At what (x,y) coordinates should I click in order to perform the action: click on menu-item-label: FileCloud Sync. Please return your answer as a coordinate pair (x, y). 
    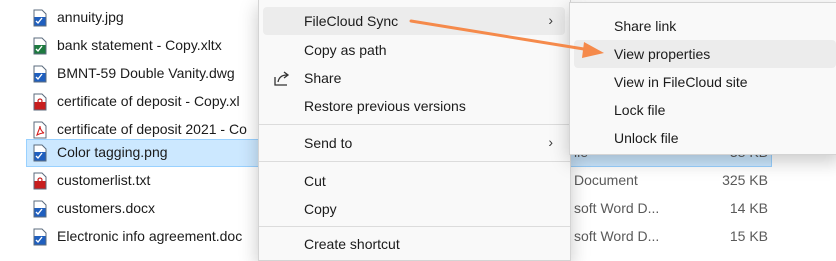
    Looking at the image, I should click on (351, 21).